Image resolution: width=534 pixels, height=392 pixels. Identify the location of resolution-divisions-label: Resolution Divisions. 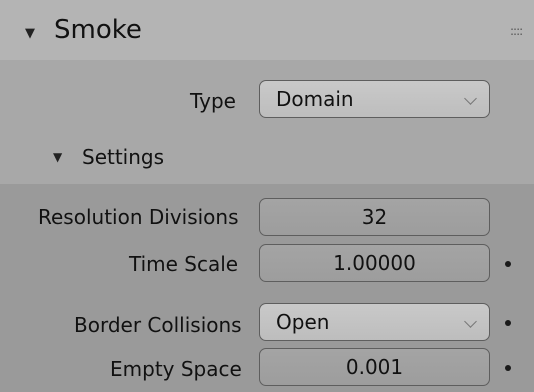
(138, 217).